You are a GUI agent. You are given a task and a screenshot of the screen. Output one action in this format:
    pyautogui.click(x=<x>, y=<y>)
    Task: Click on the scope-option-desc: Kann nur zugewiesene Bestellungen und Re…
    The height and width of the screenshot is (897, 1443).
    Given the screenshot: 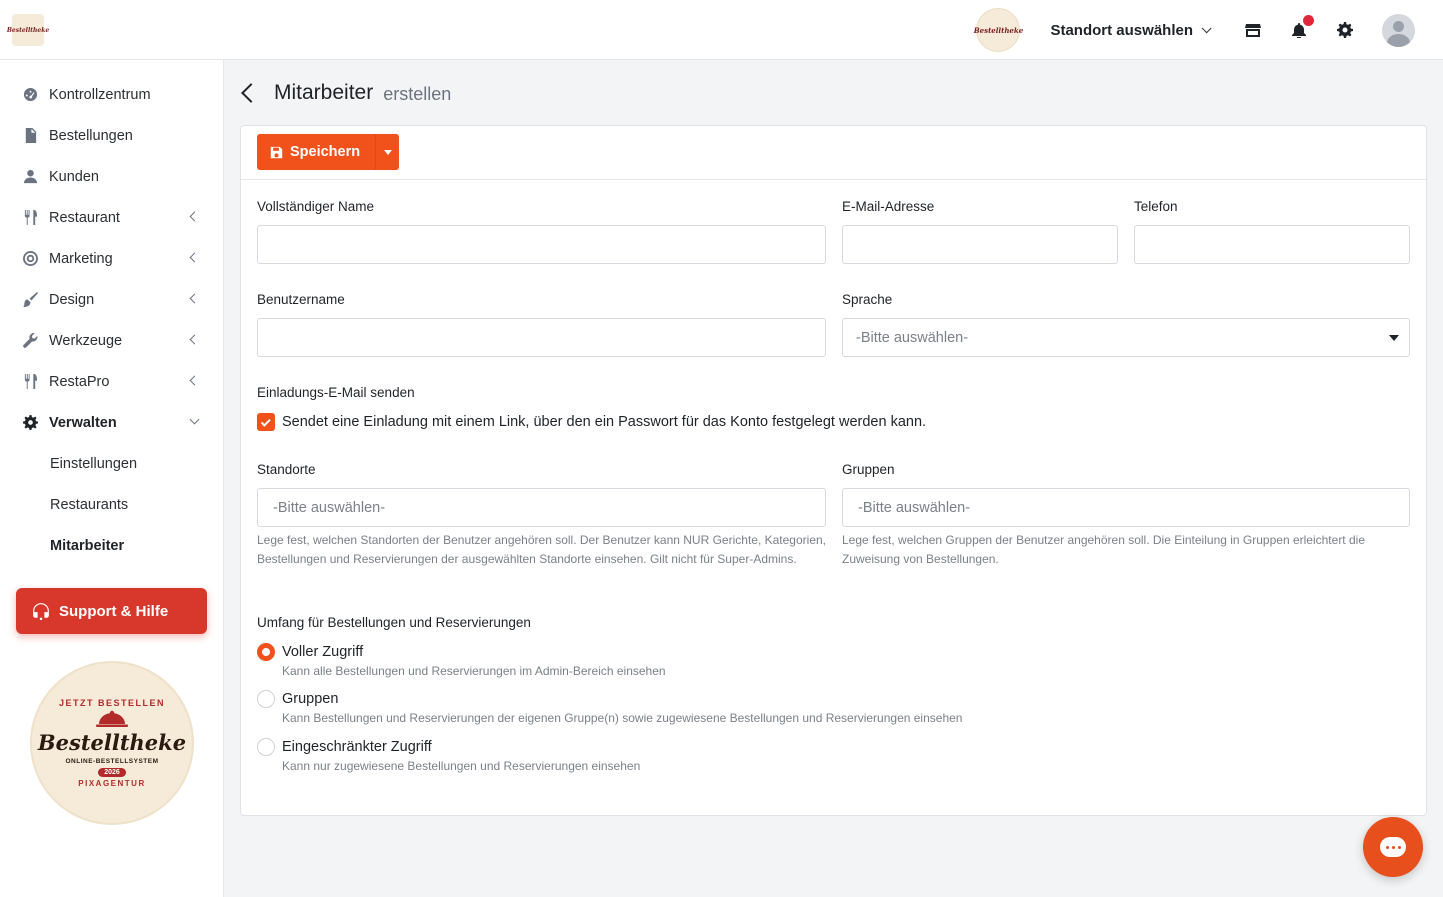 What is the action you would take?
    pyautogui.click(x=461, y=766)
    